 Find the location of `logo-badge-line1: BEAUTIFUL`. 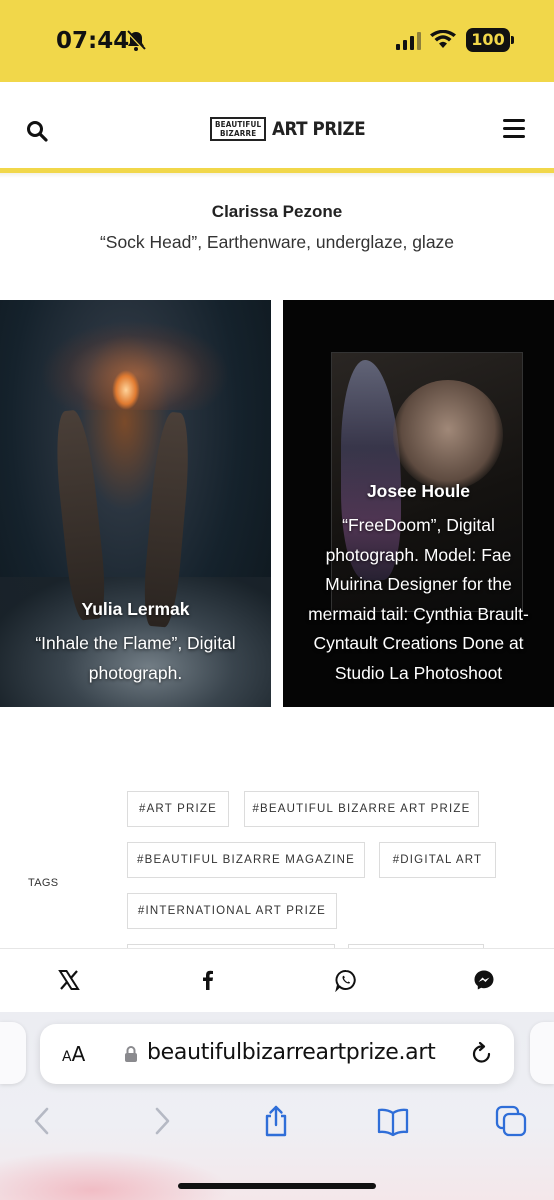

logo-badge-line1: BEAUTIFUL is located at coordinates (238, 124).